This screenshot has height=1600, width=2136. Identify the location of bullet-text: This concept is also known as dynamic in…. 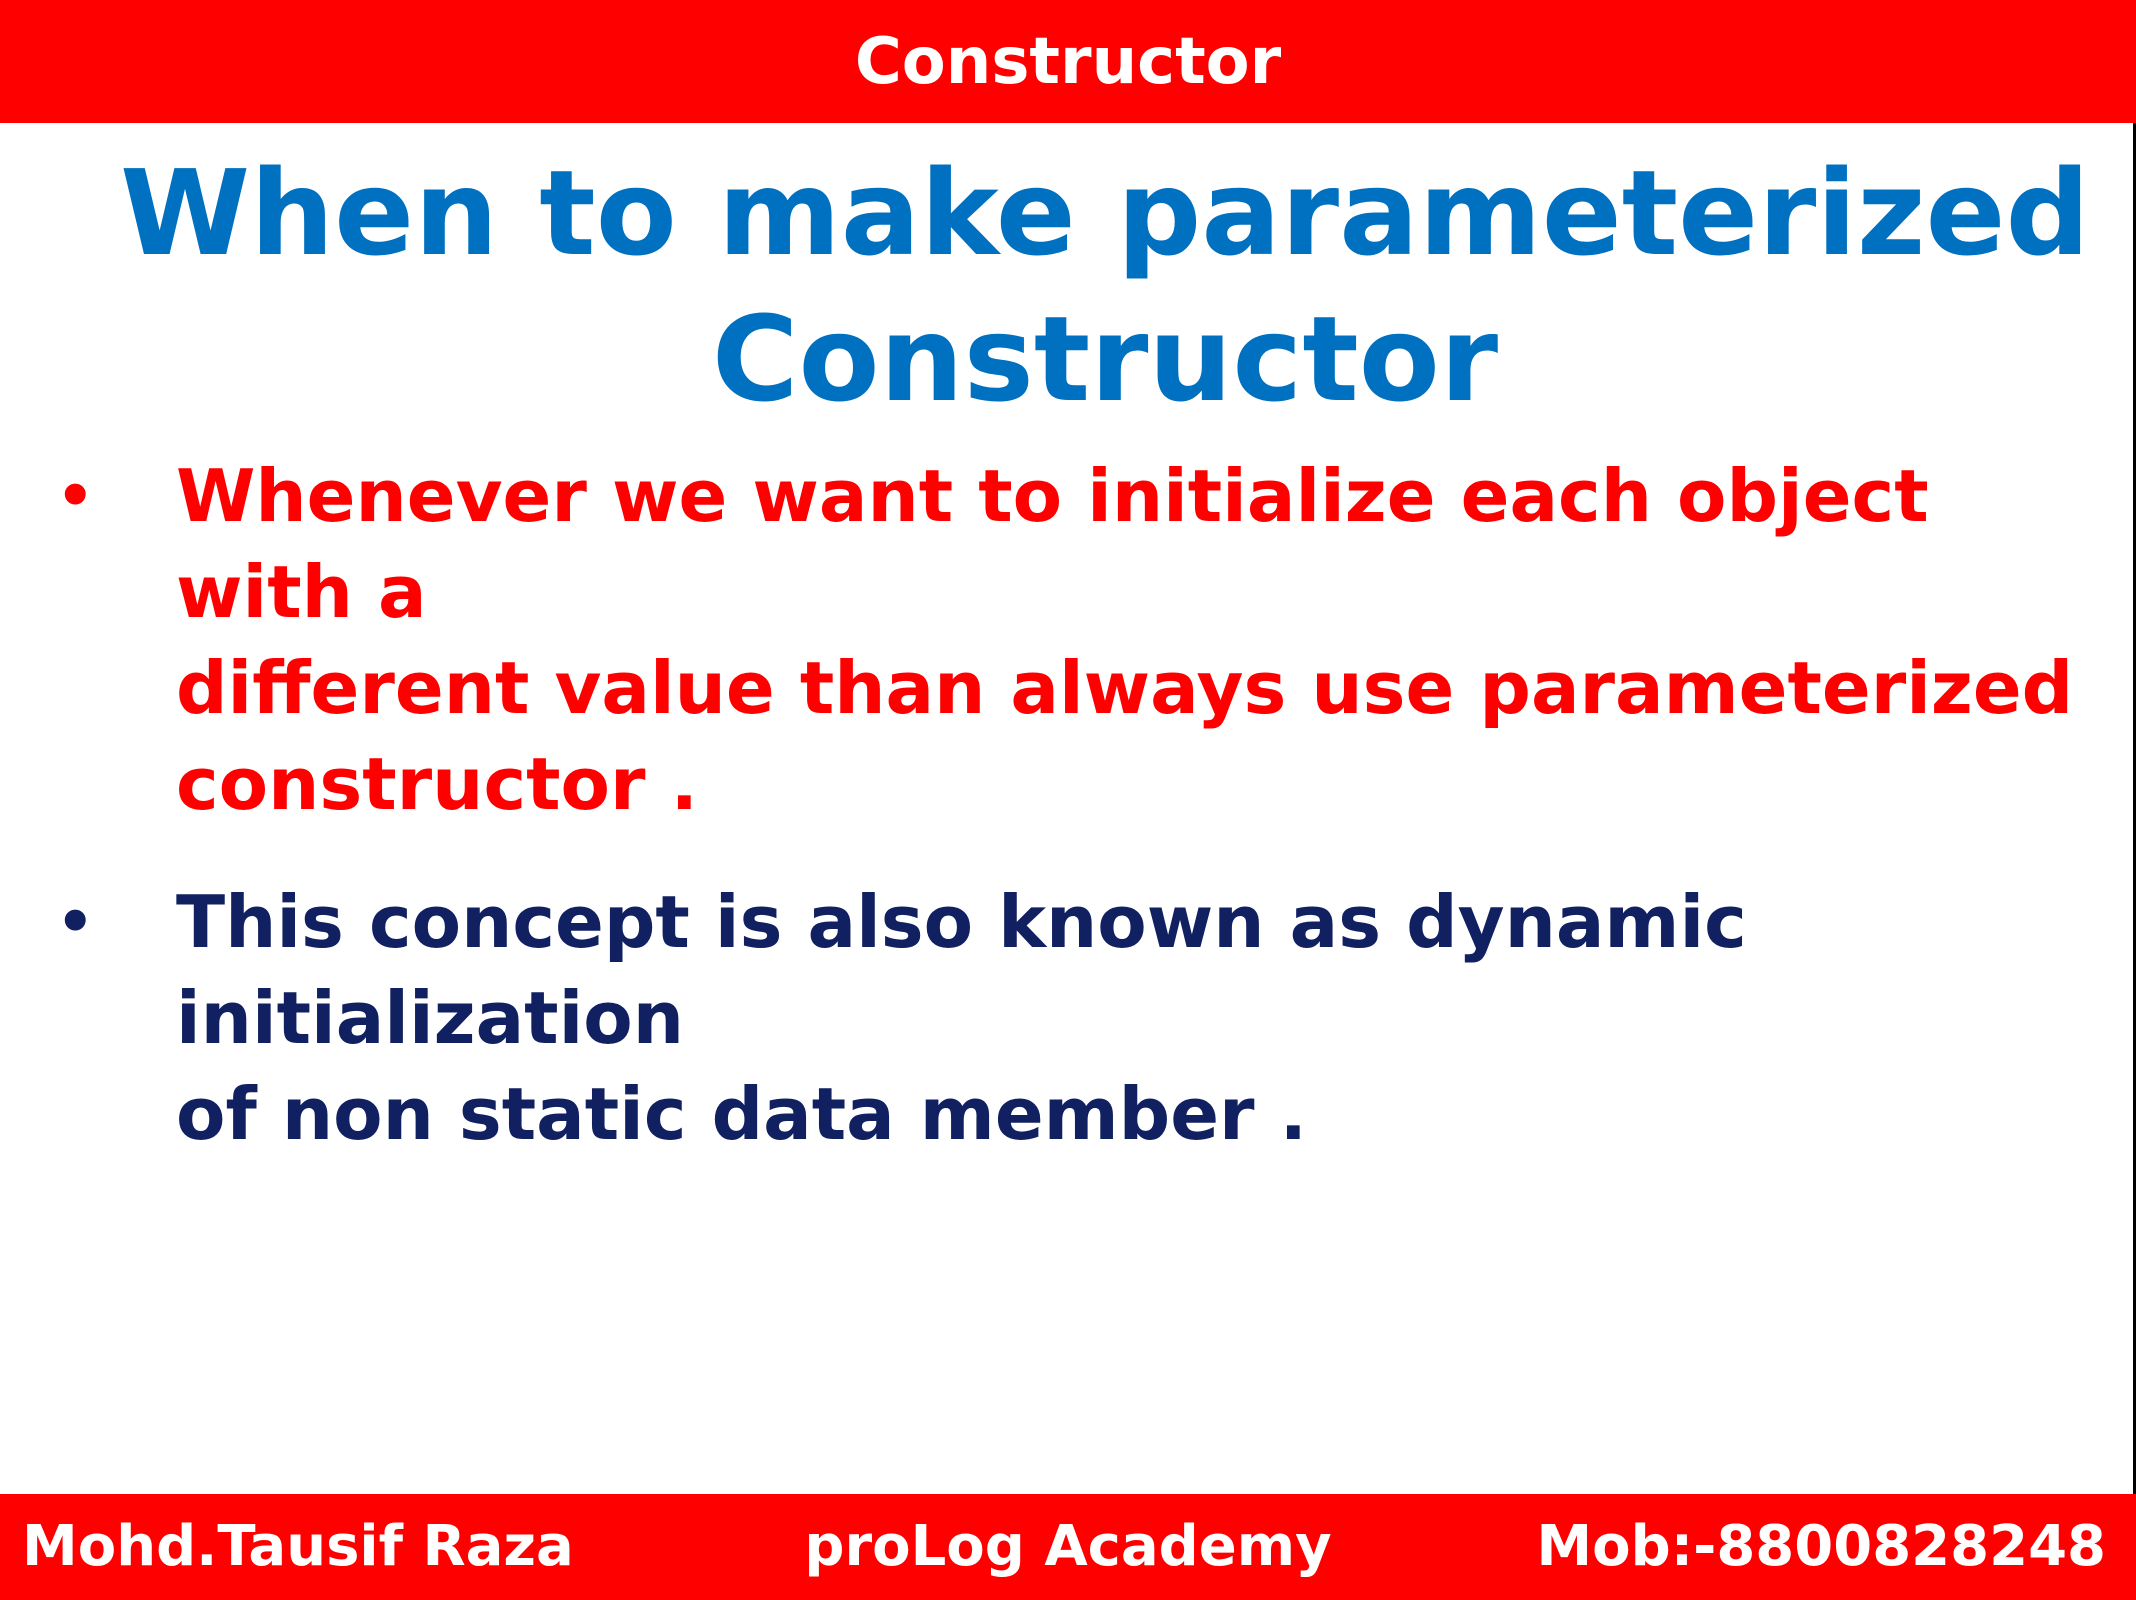
(961, 1018).